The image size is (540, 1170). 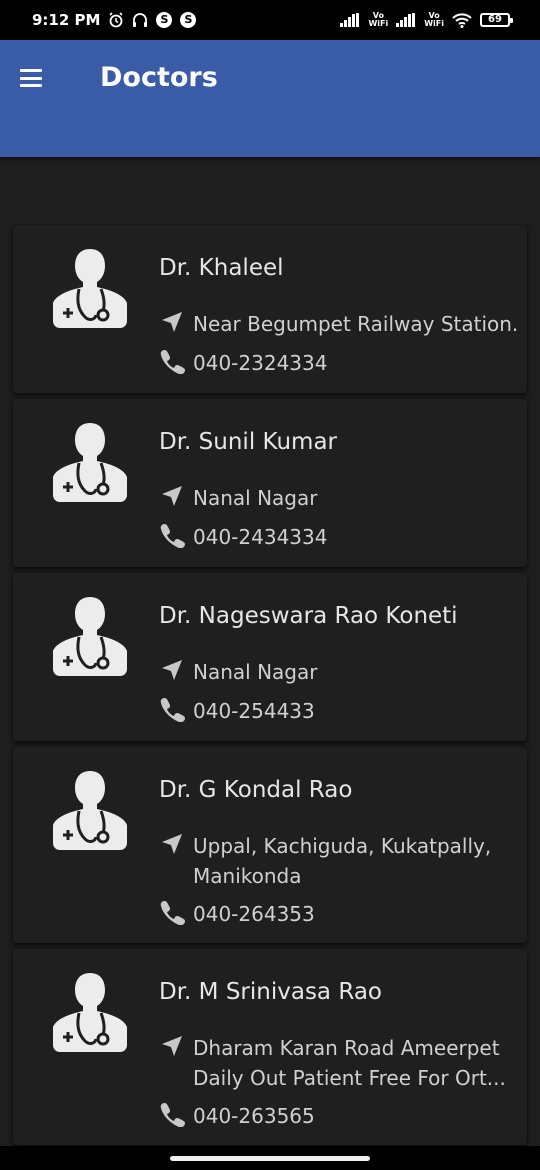 What do you see at coordinates (350, 20) in the screenshot?
I see `signal-icon` at bounding box center [350, 20].